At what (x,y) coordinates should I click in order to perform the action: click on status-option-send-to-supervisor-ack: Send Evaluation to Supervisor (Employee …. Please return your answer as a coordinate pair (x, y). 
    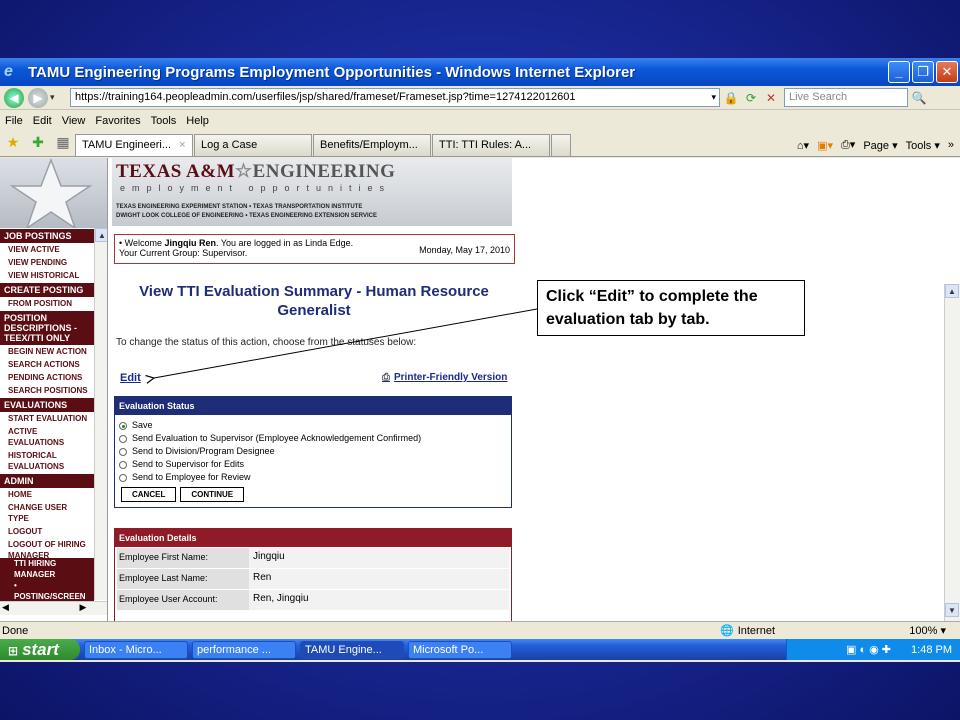
    Looking at the image, I should click on (313, 438).